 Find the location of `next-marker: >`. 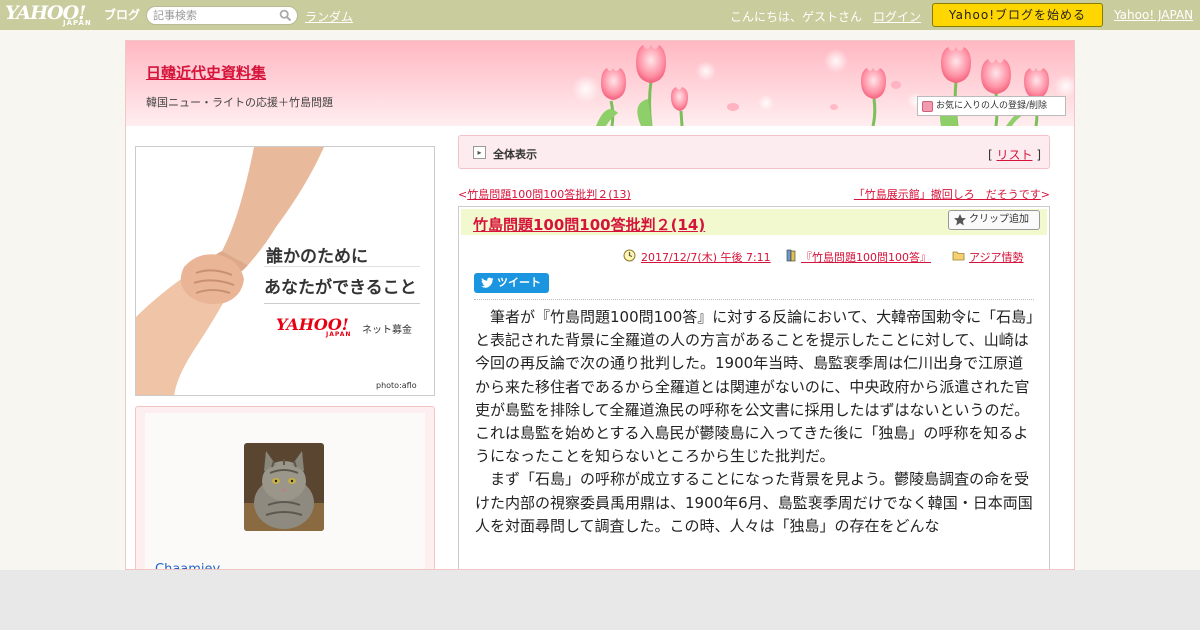

next-marker: > is located at coordinates (1045, 194).